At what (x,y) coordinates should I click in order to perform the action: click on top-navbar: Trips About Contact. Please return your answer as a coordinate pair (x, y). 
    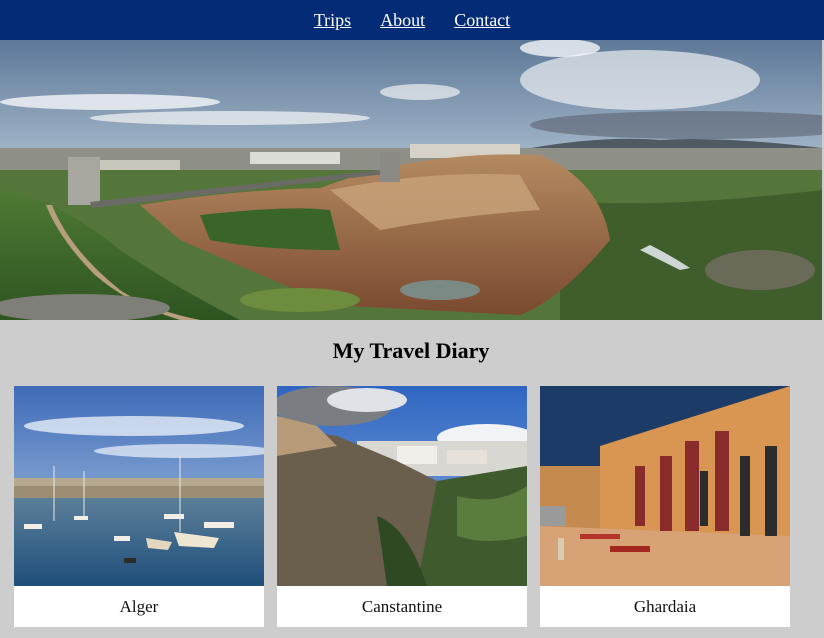
    Looking at the image, I should click on (412, 20).